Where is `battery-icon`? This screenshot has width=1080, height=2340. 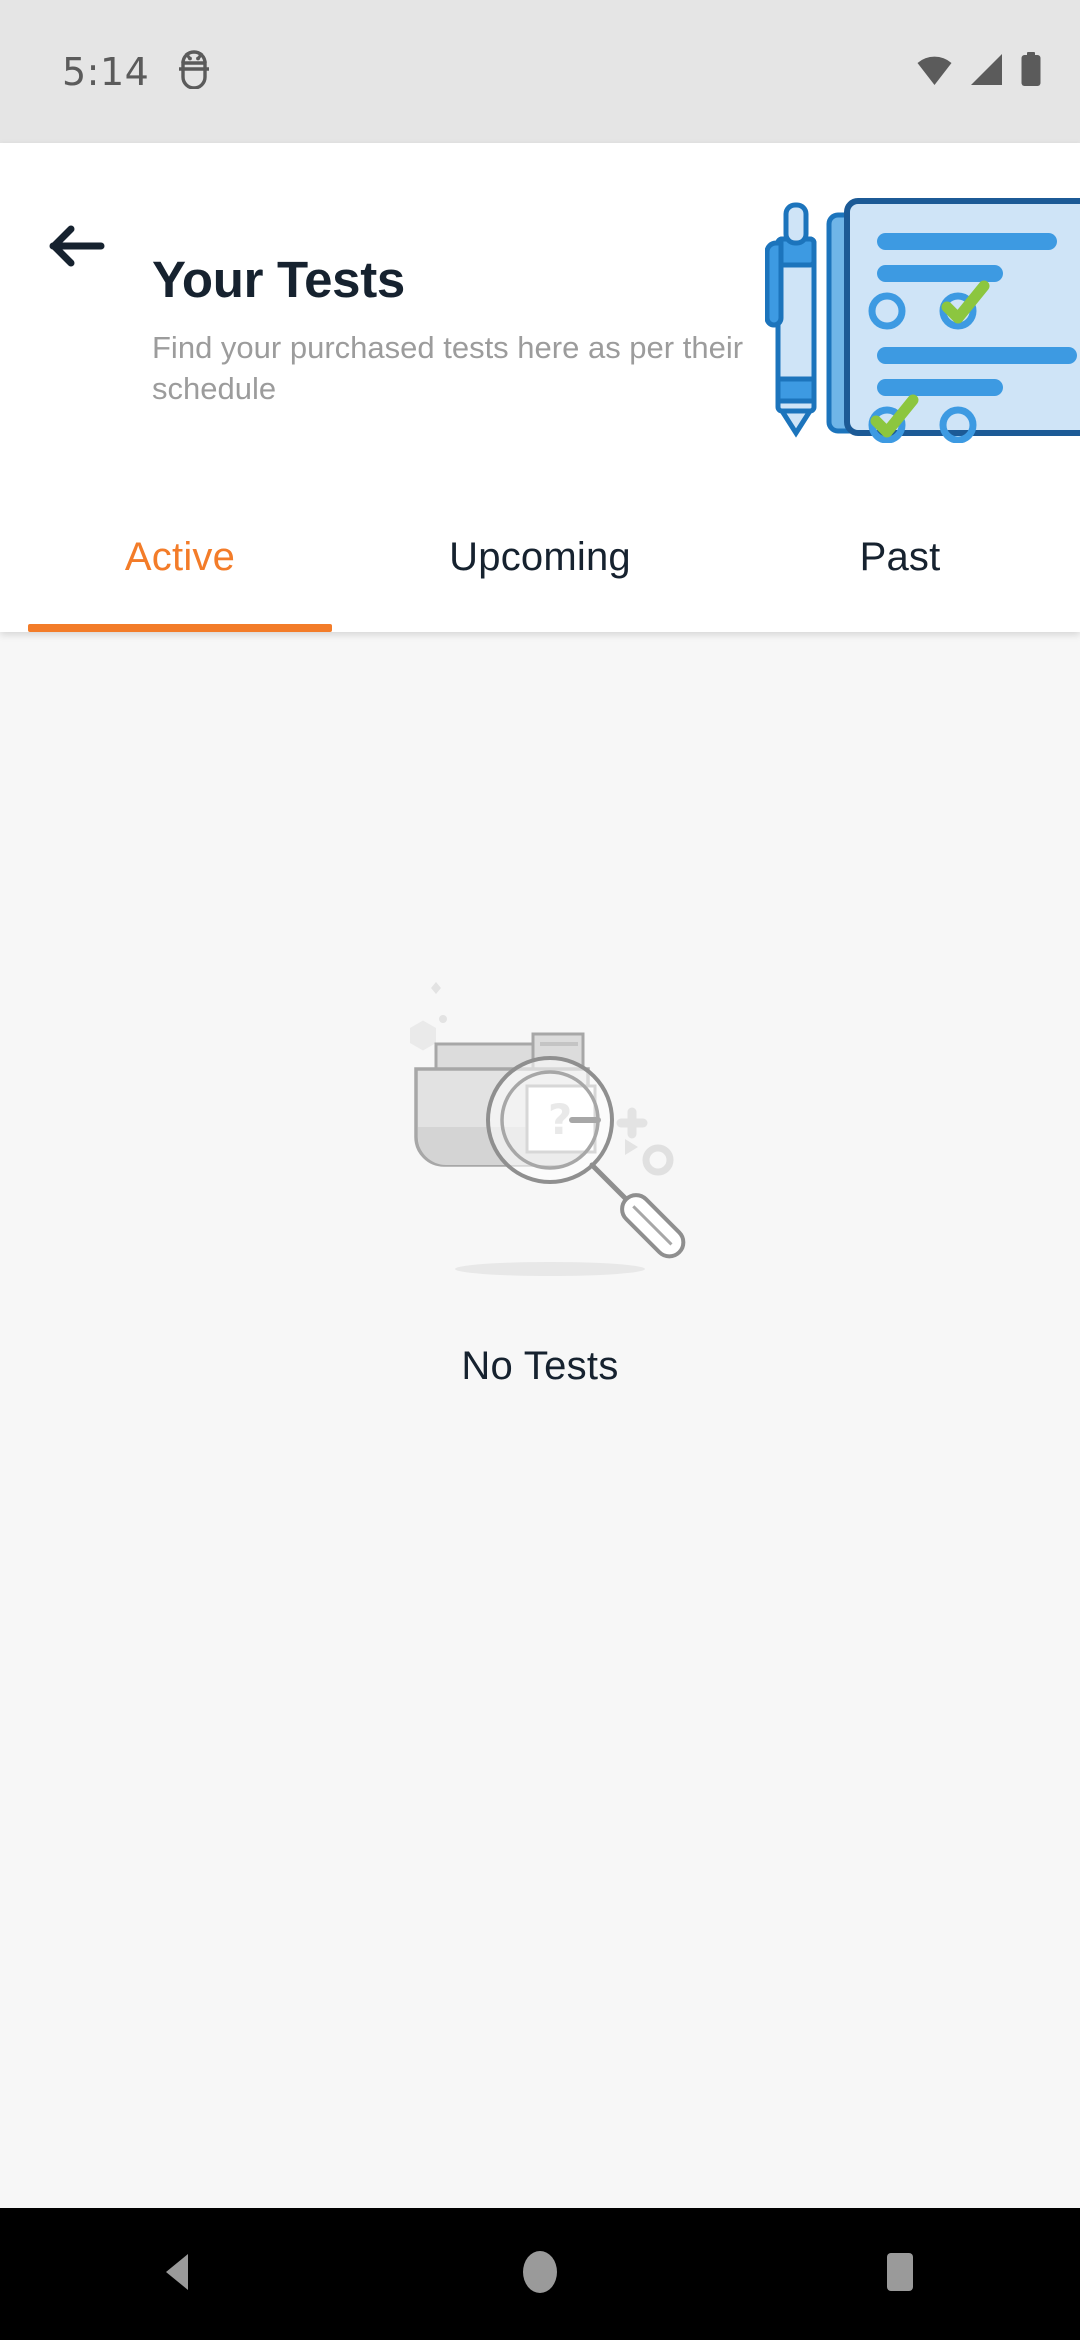
battery-icon is located at coordinates (1031, 71).